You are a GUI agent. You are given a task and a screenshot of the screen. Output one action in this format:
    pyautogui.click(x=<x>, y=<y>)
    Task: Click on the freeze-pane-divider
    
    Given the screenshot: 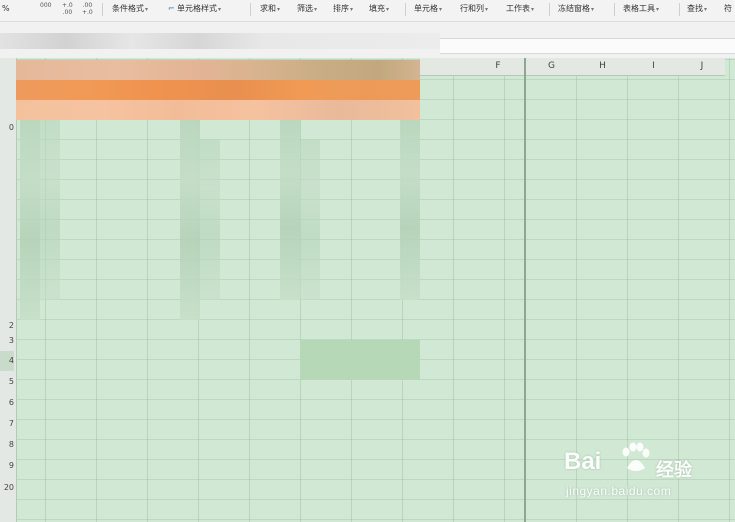 What is the action you would take?
    pyautogui.click(x=525, y=290)
    